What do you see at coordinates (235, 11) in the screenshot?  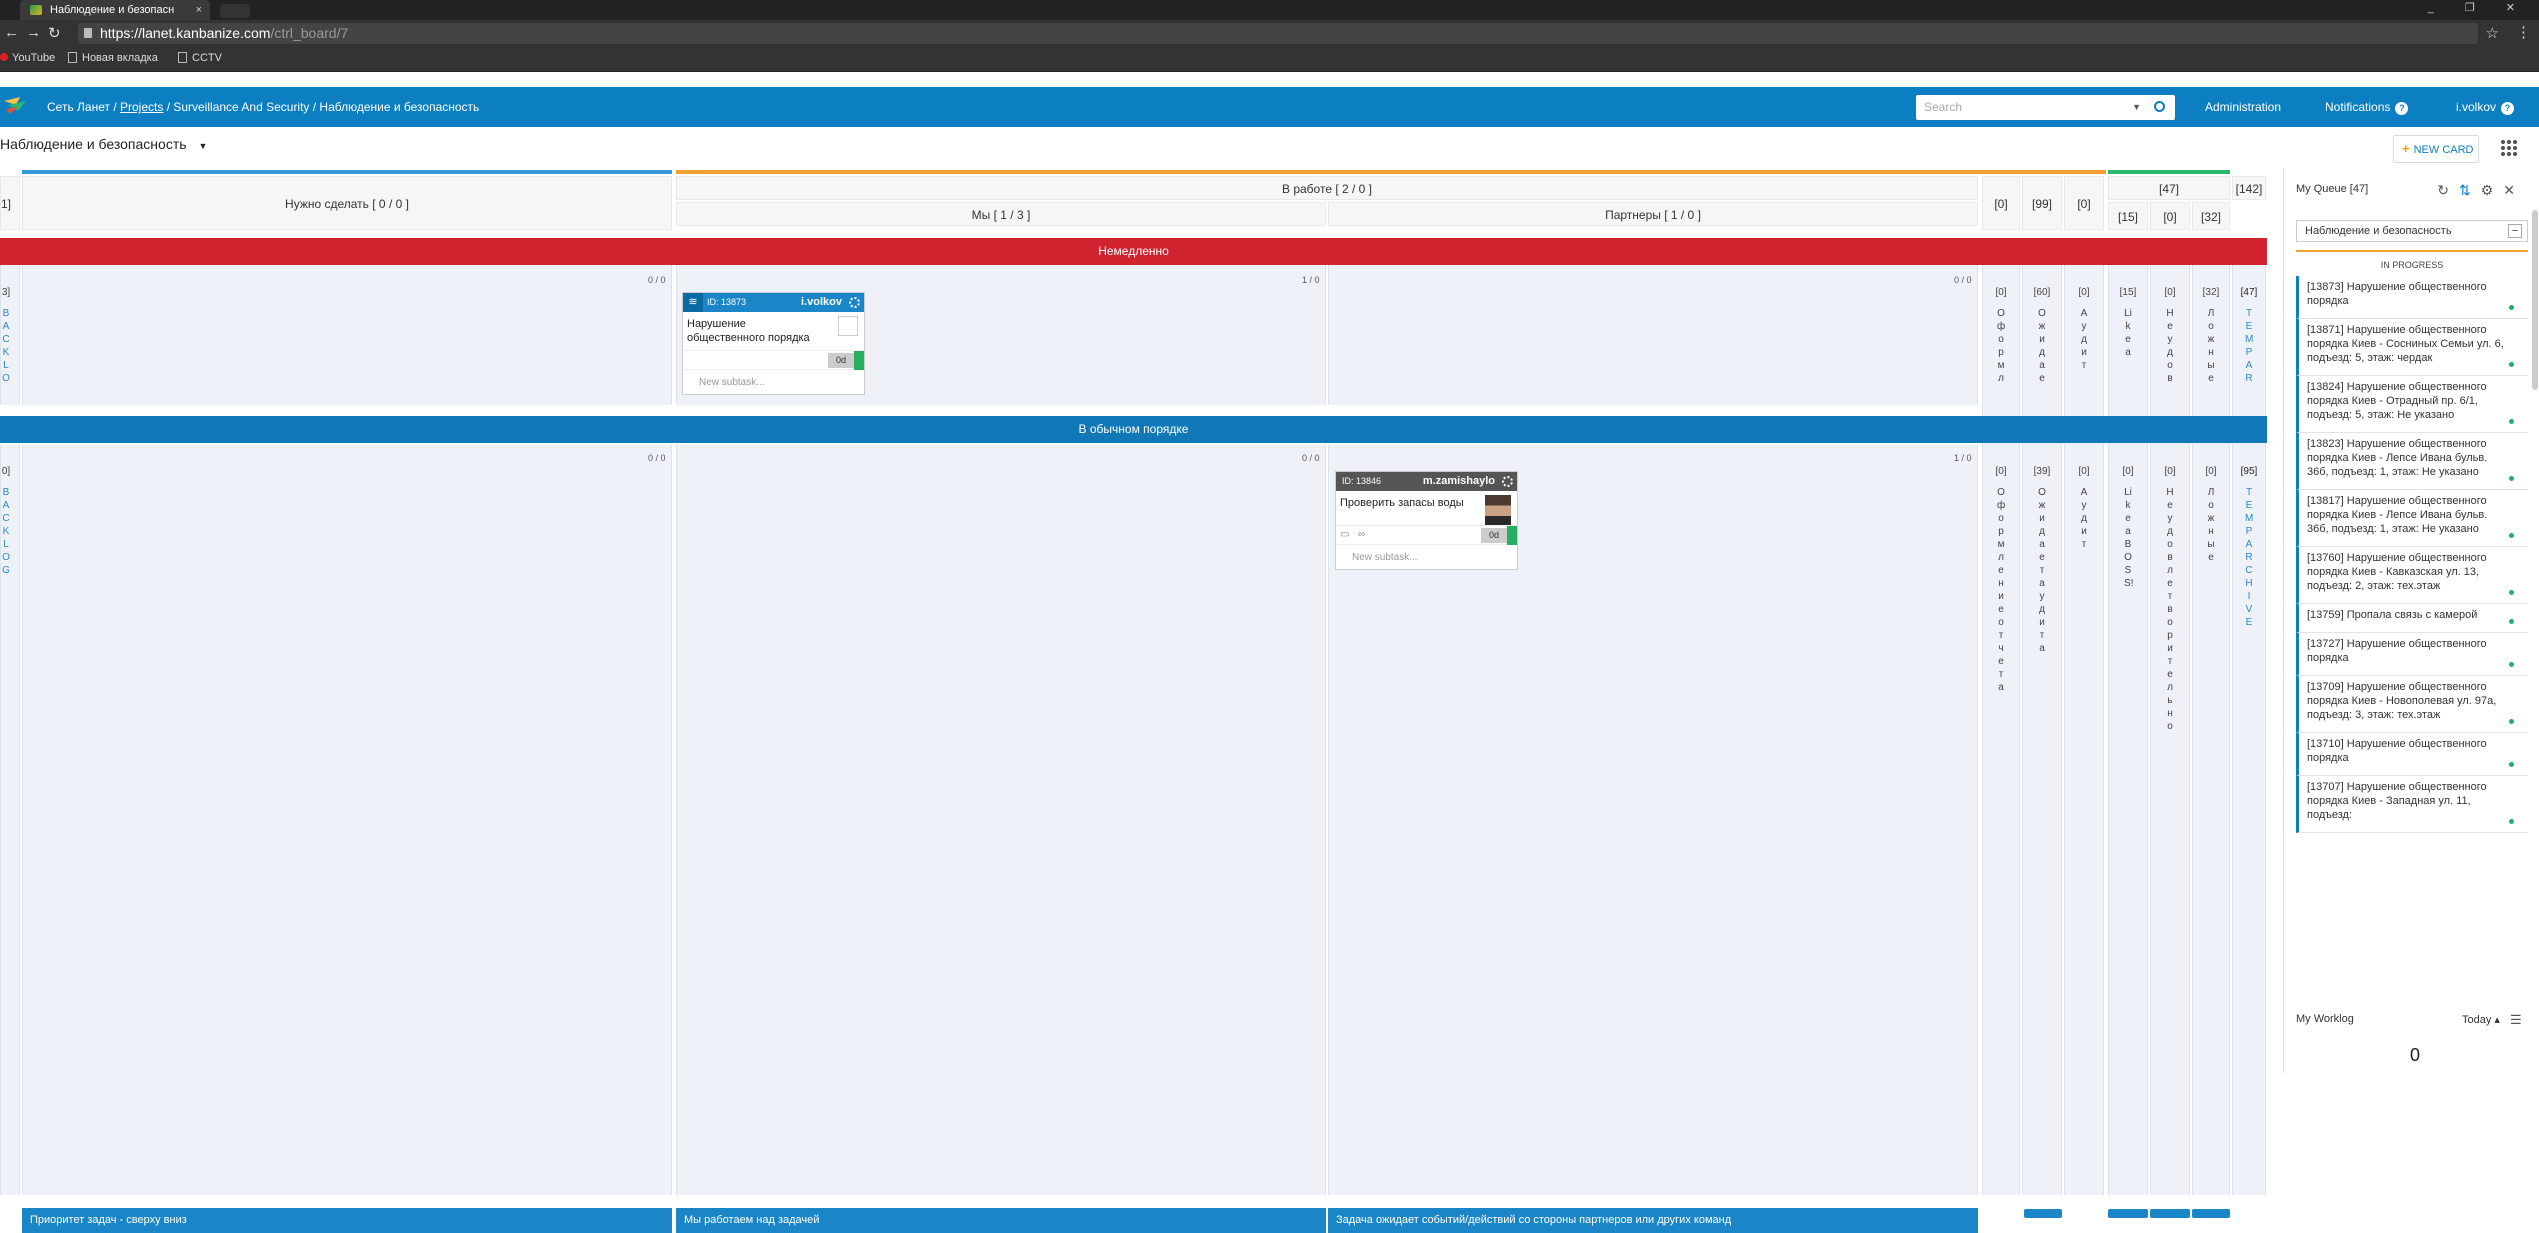 I see `new-tab-button` at bounding box center [235, 11].